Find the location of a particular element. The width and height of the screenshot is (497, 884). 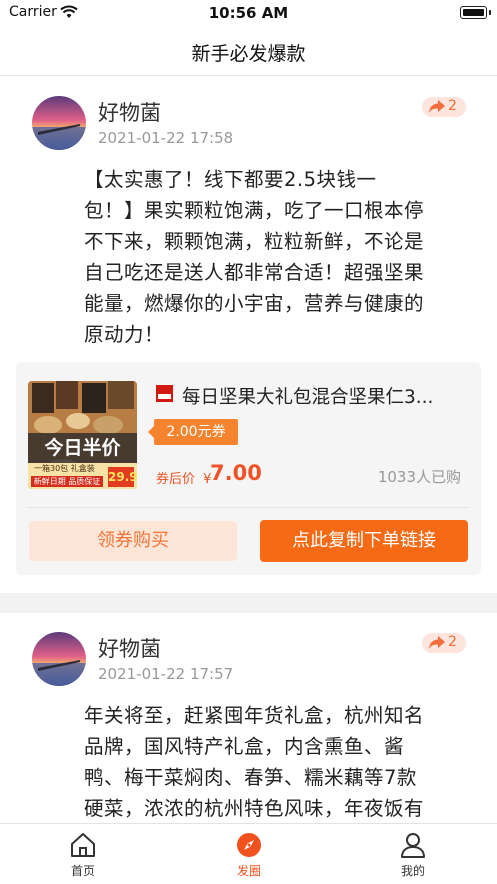

post-date: 2021-01-22 17:57 is located at coordinates (166, 674).